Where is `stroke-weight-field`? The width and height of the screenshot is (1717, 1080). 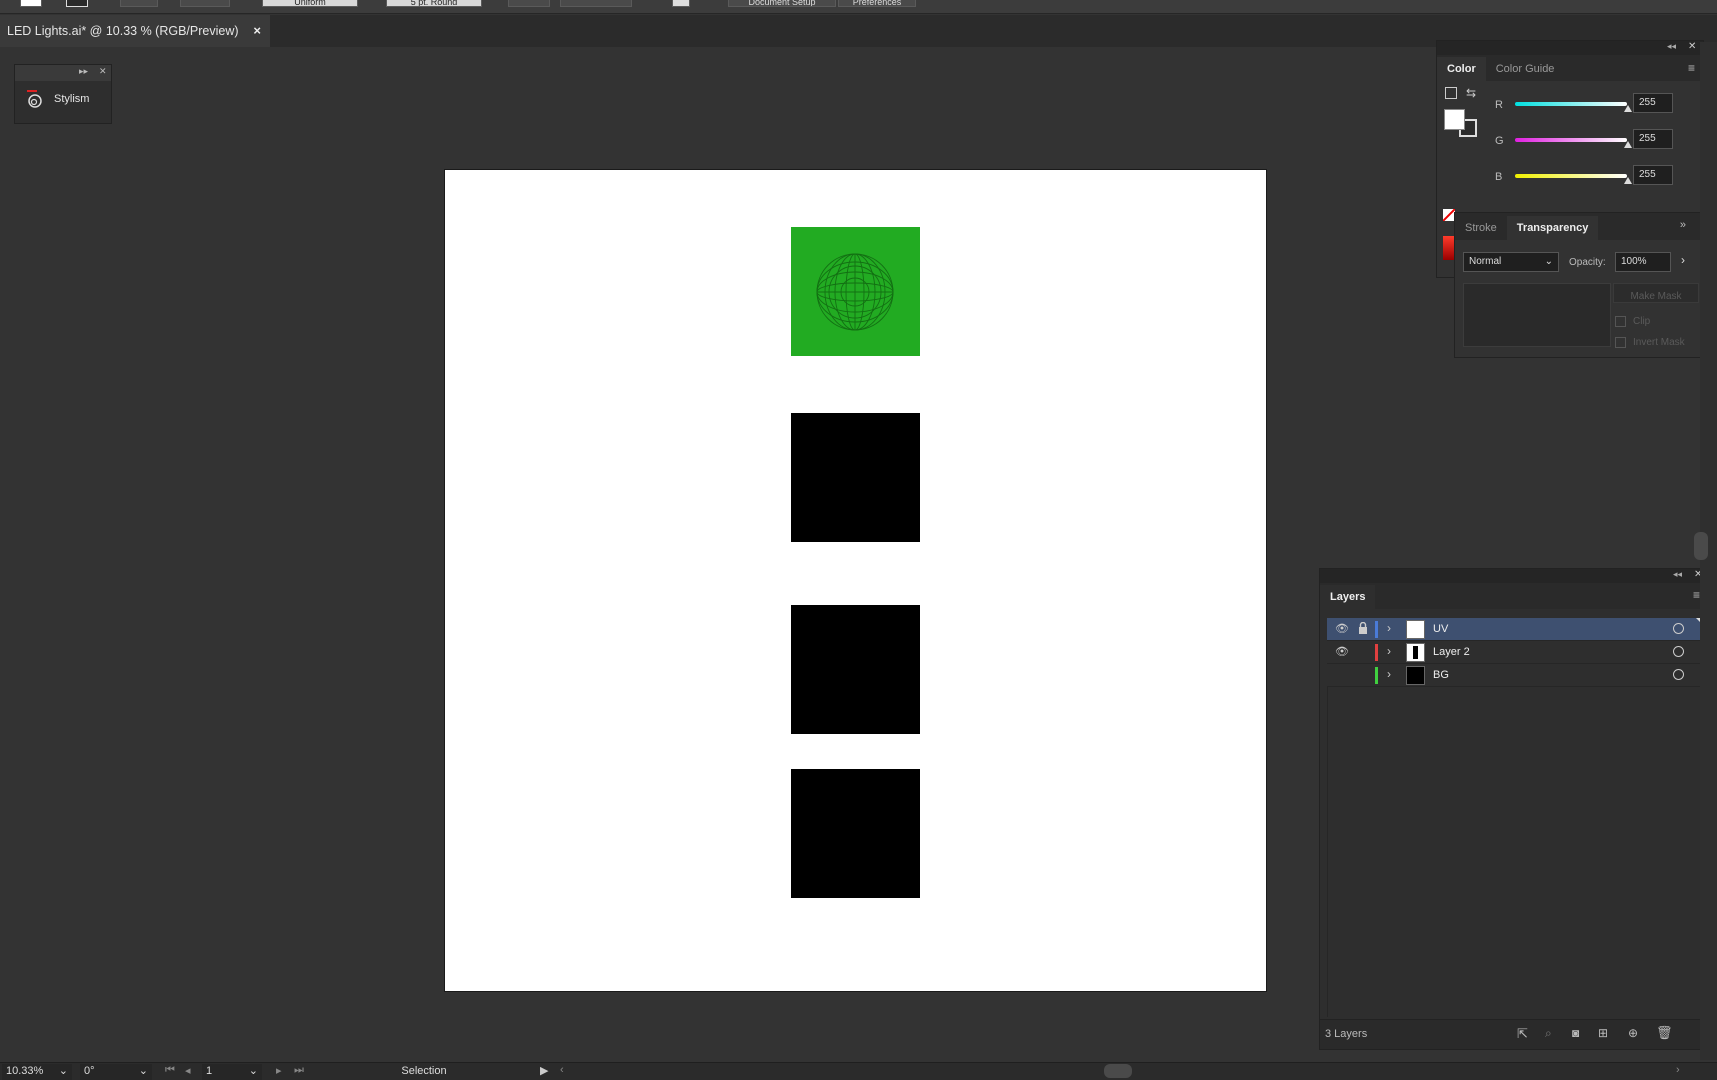 stroke-weight-field is located at coordinates (205, 3).